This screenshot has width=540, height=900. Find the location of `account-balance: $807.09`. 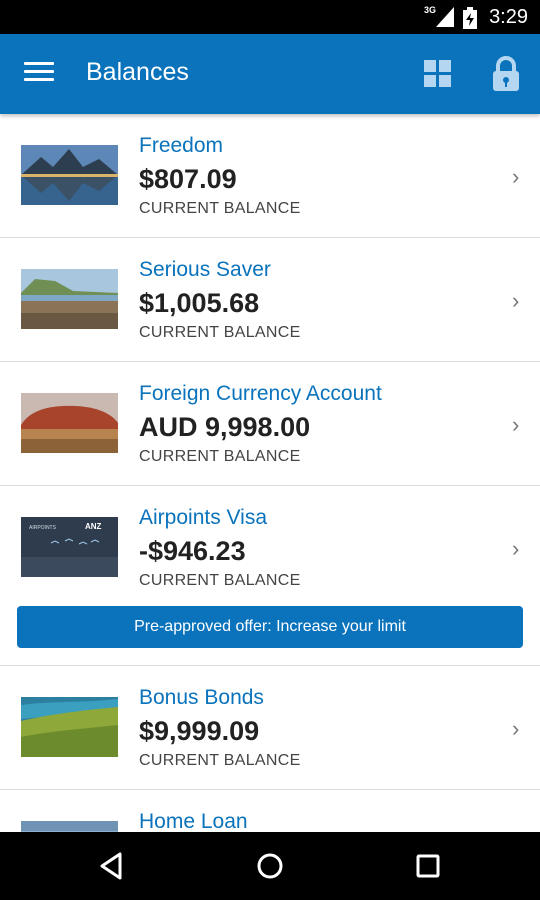

account-balance: $807.09 is located at coordinates (188, 179).